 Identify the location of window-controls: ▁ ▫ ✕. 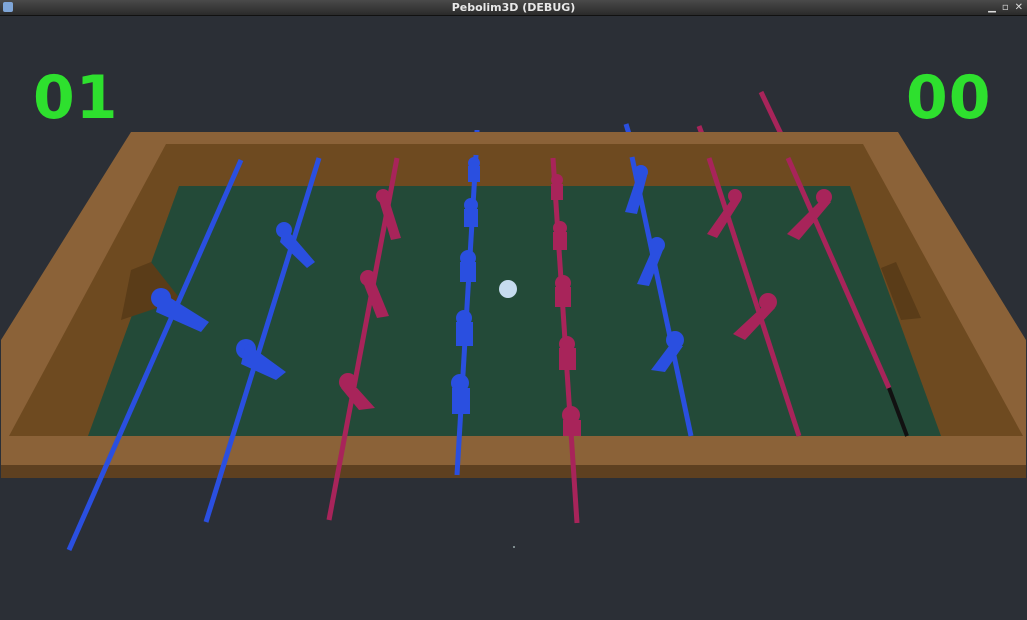
(1005, 7).